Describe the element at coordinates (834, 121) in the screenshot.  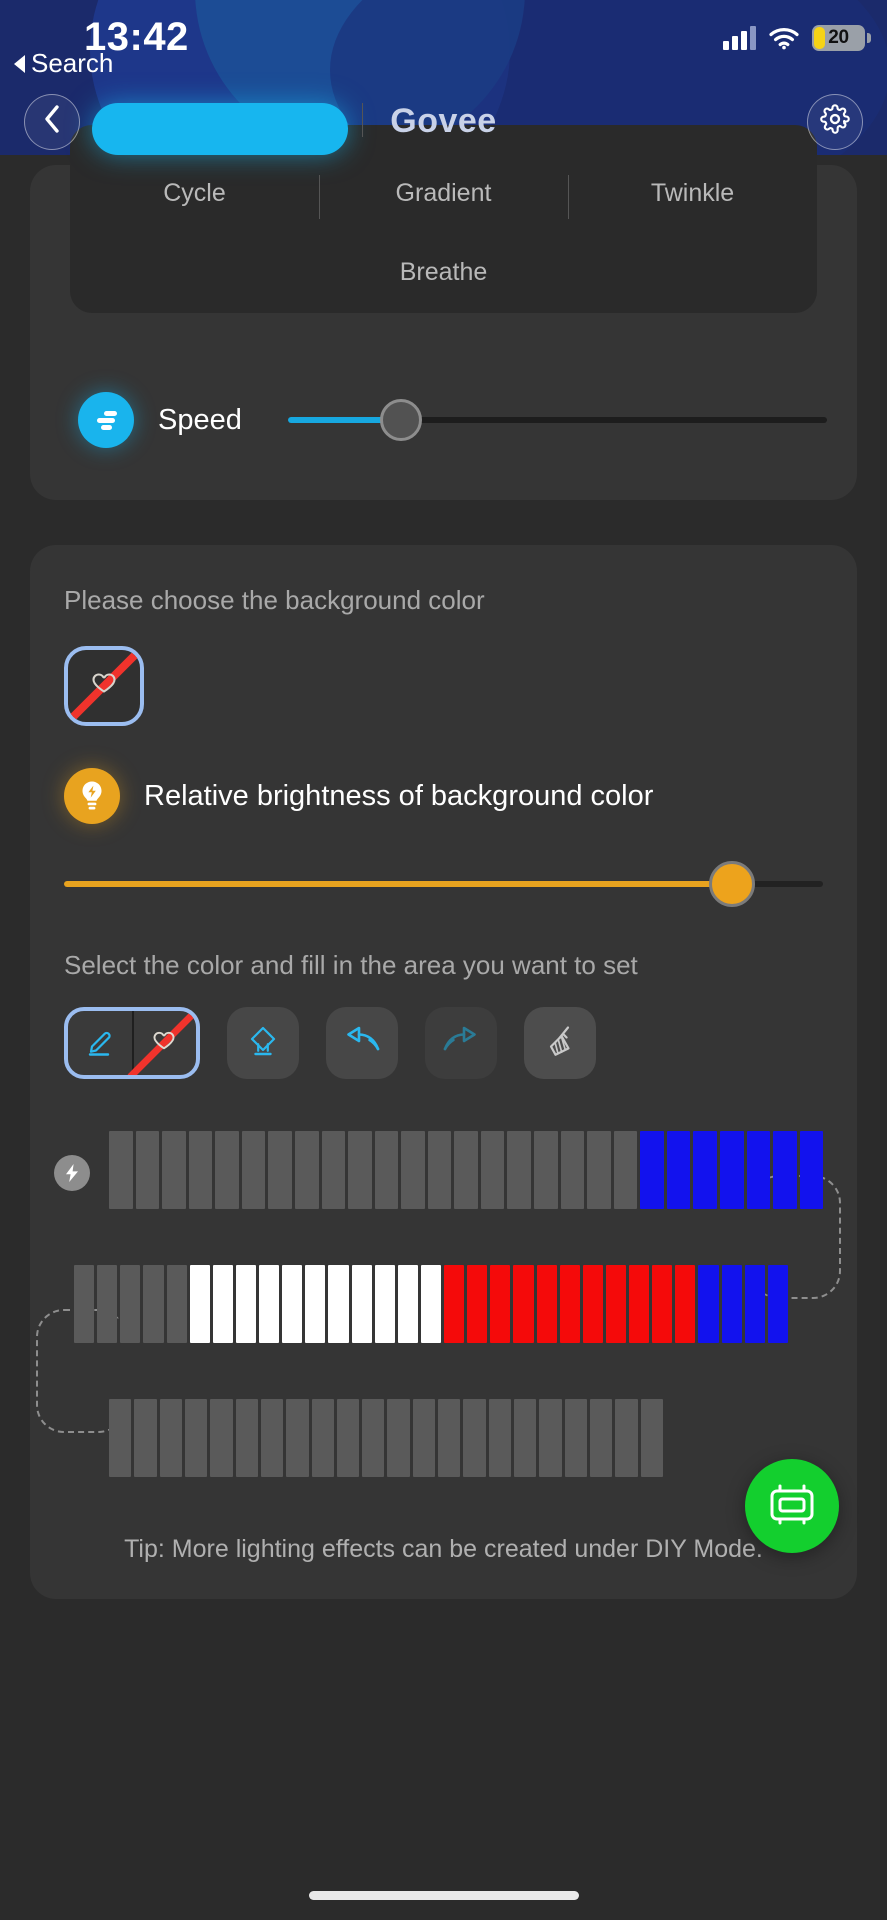
I see `settings-button` at that location.